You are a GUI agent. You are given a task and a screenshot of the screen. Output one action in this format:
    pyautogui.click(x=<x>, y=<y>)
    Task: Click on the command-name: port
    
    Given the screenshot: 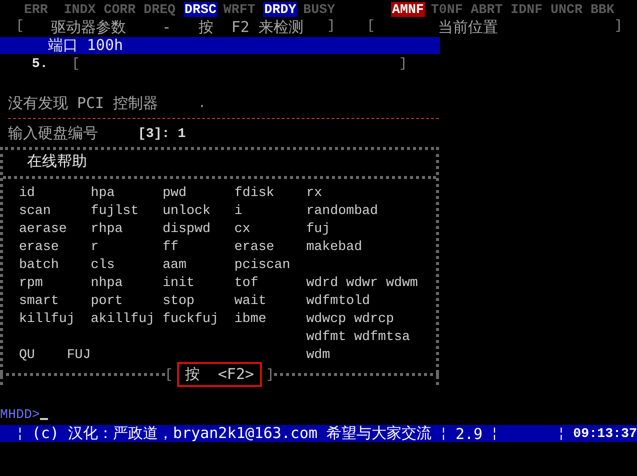 What is the action you would take?
    pyautogui.click(x=106, y=300)
    